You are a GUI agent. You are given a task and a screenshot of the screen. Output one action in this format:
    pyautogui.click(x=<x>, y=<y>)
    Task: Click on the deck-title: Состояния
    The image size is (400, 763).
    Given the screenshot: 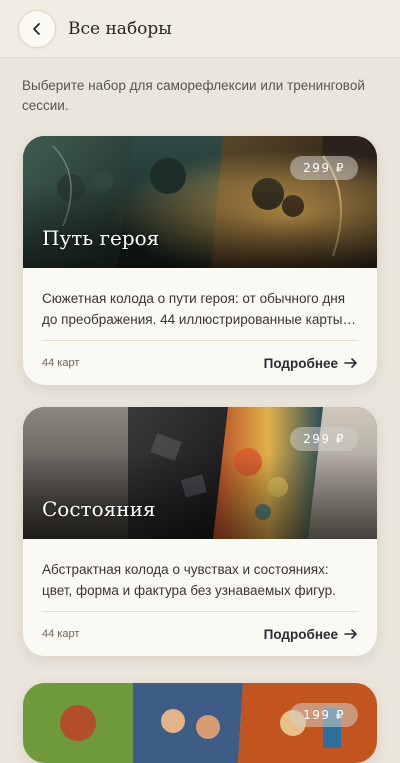 What is the action you would take?
    pyautogui.click(x=99, y=509)
    